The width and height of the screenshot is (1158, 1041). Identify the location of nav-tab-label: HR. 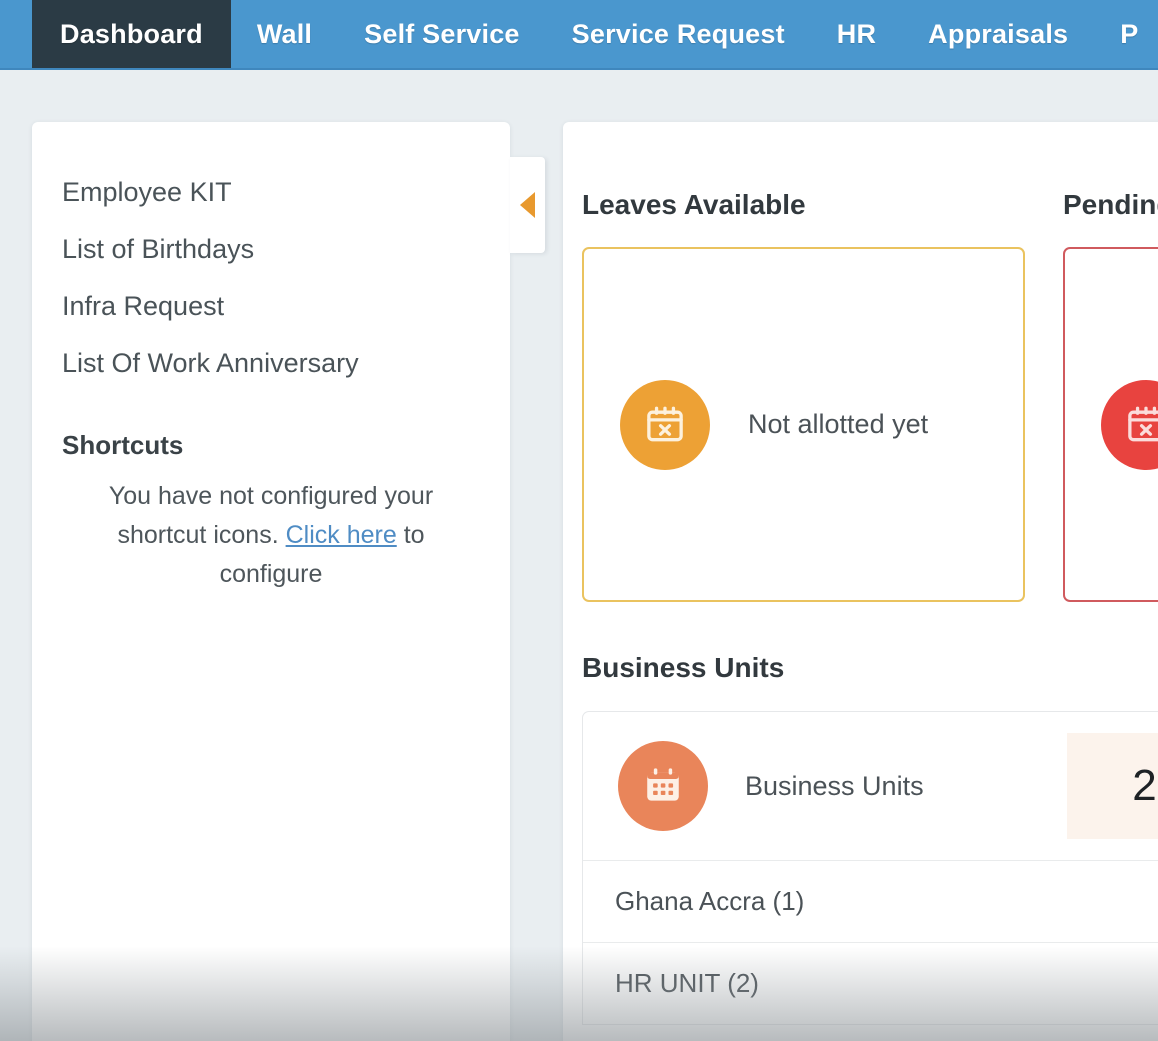
(856, 33).